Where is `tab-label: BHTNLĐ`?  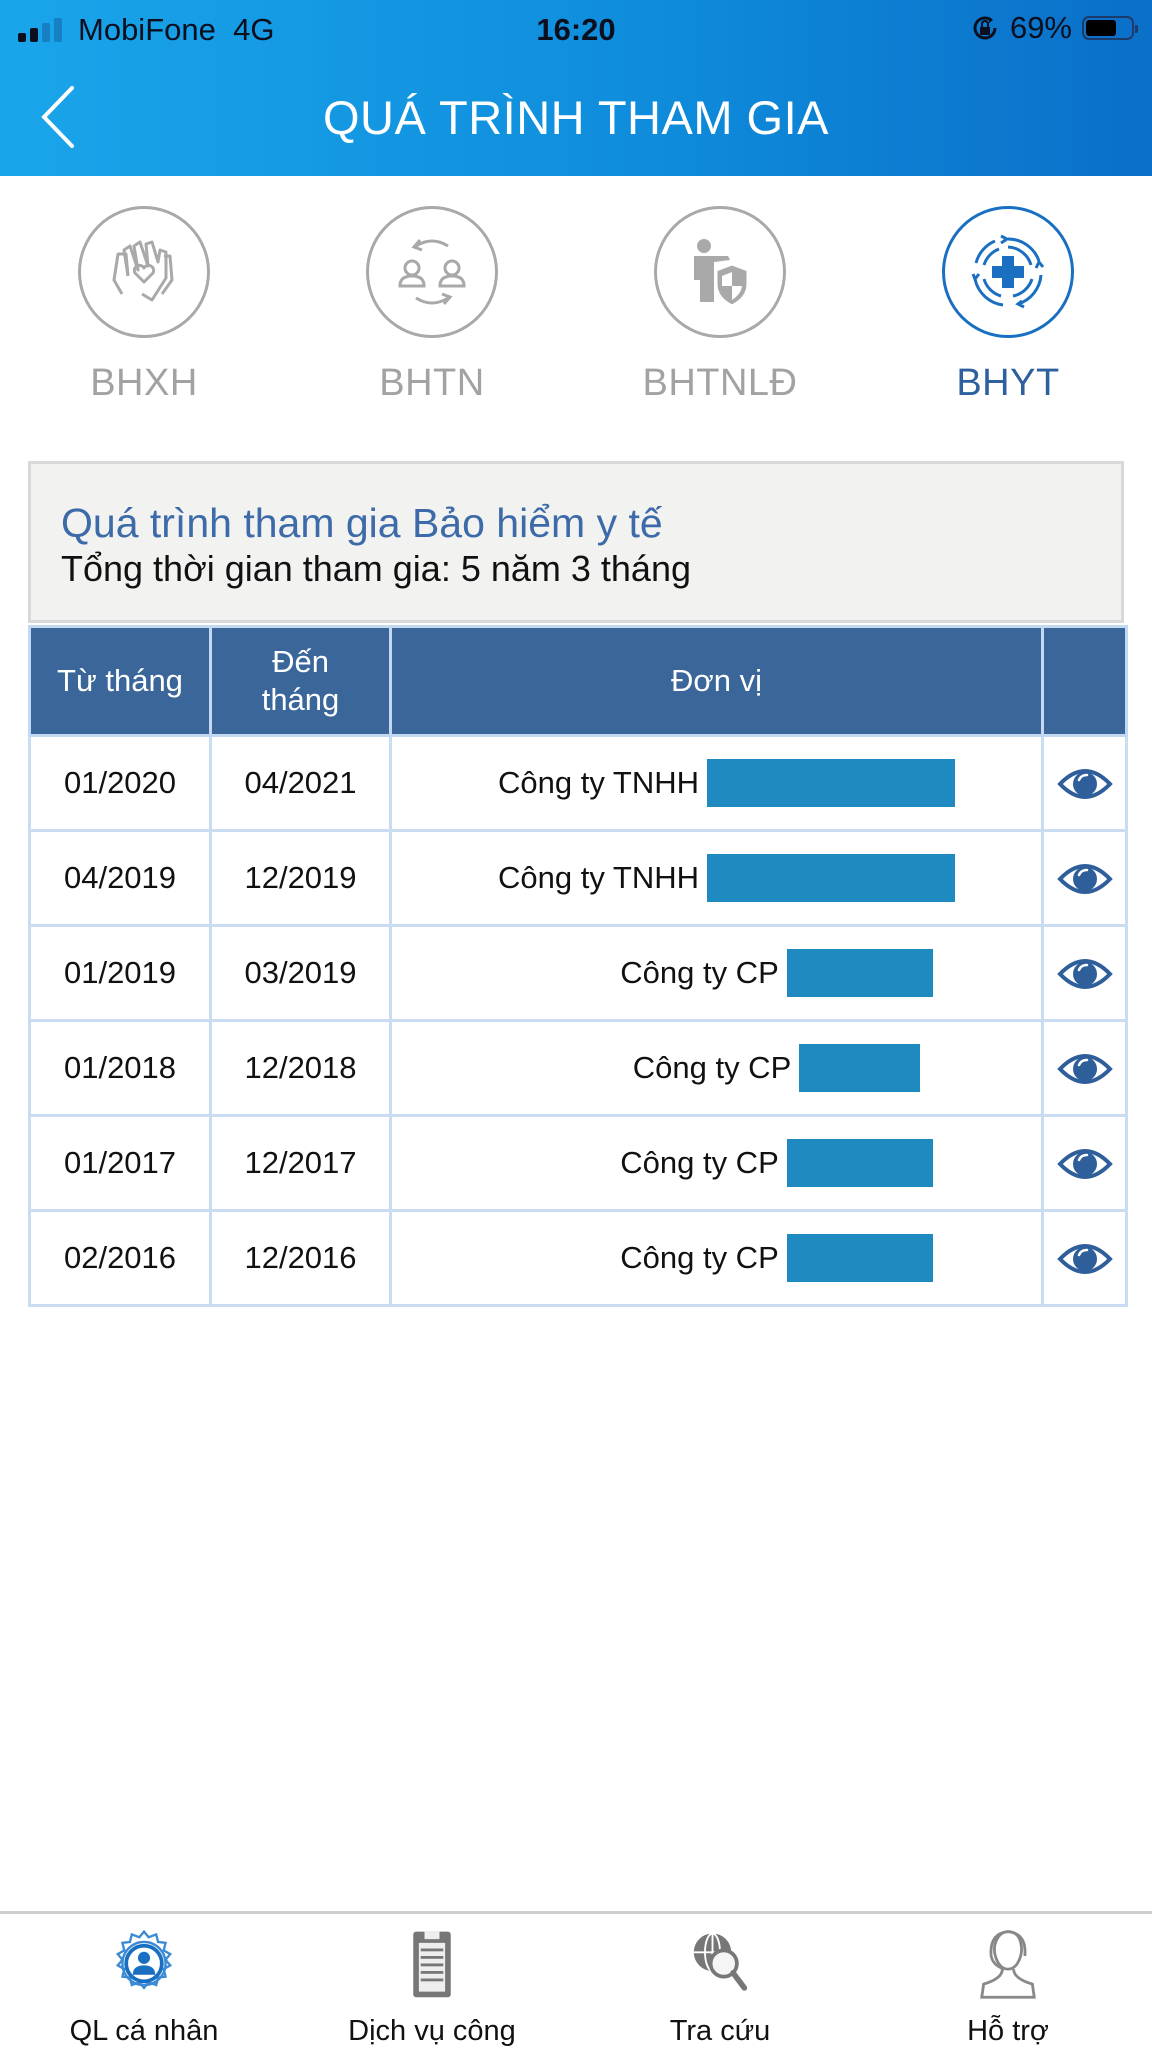
tab-label: BHTNLĐ is located at coordinates (720, 383).